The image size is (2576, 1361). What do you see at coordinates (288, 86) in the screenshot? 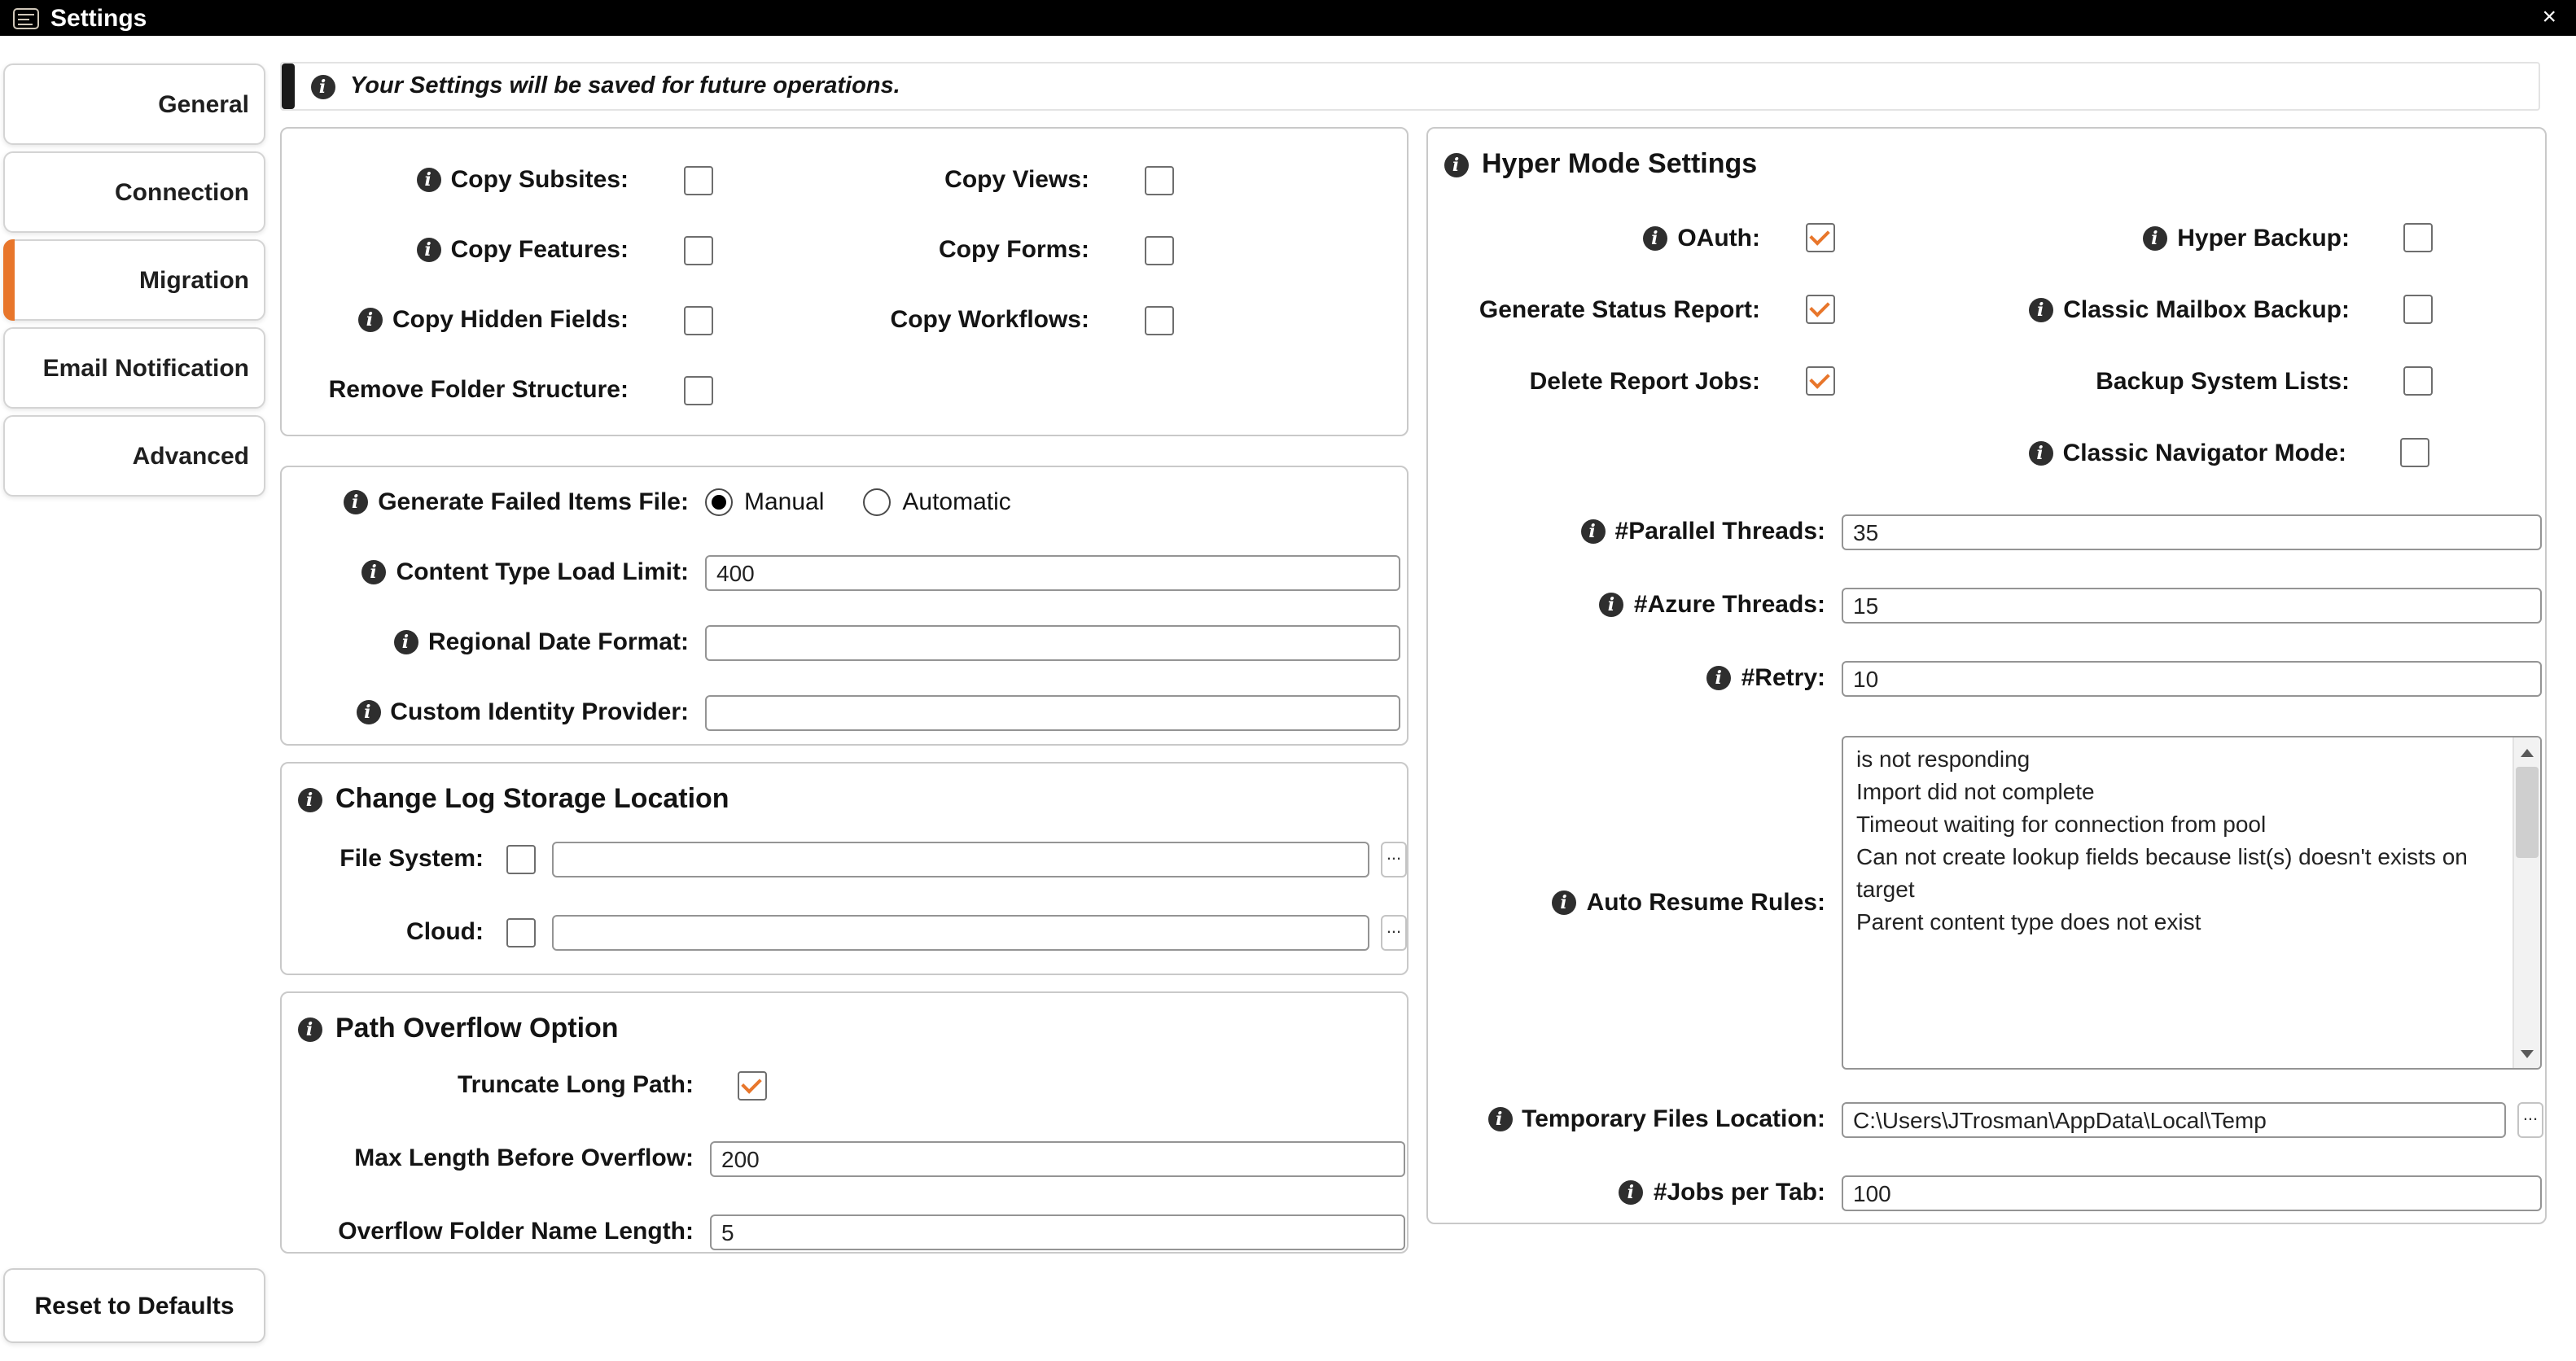
I see `banner-accent-bar` at bounding box center [288, 86].